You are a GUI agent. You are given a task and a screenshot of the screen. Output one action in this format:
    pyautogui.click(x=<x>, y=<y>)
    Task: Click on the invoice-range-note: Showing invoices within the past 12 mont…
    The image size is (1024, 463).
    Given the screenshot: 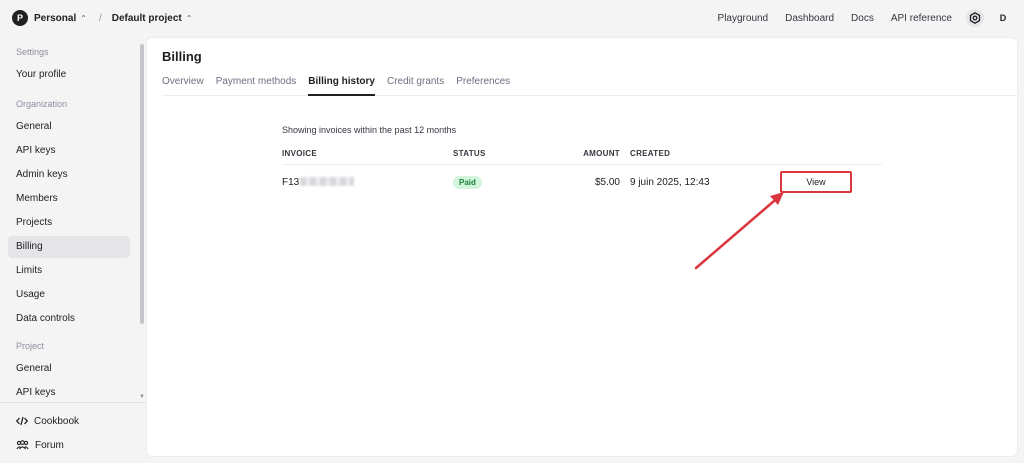 What is the action you would take?
    pyautogui.click(x=369, y=130)
    